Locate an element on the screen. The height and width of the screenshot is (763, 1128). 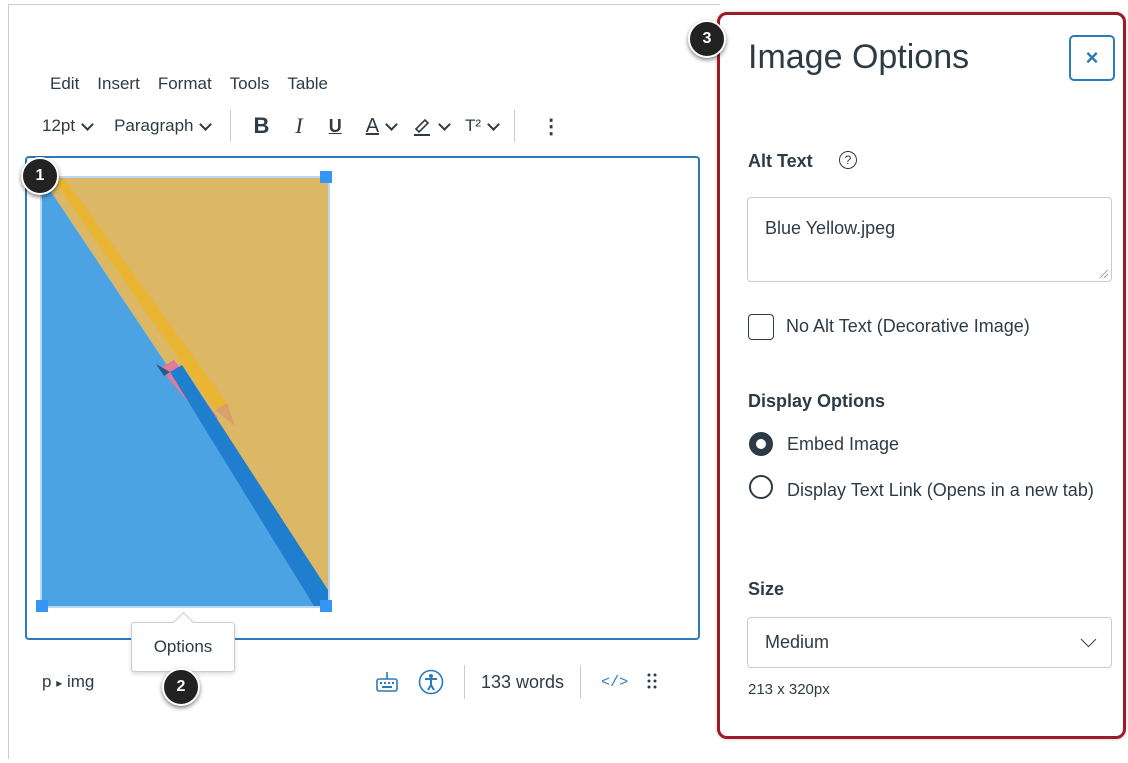
resize-handle-bottom-left is located at coordinates (42, 606).